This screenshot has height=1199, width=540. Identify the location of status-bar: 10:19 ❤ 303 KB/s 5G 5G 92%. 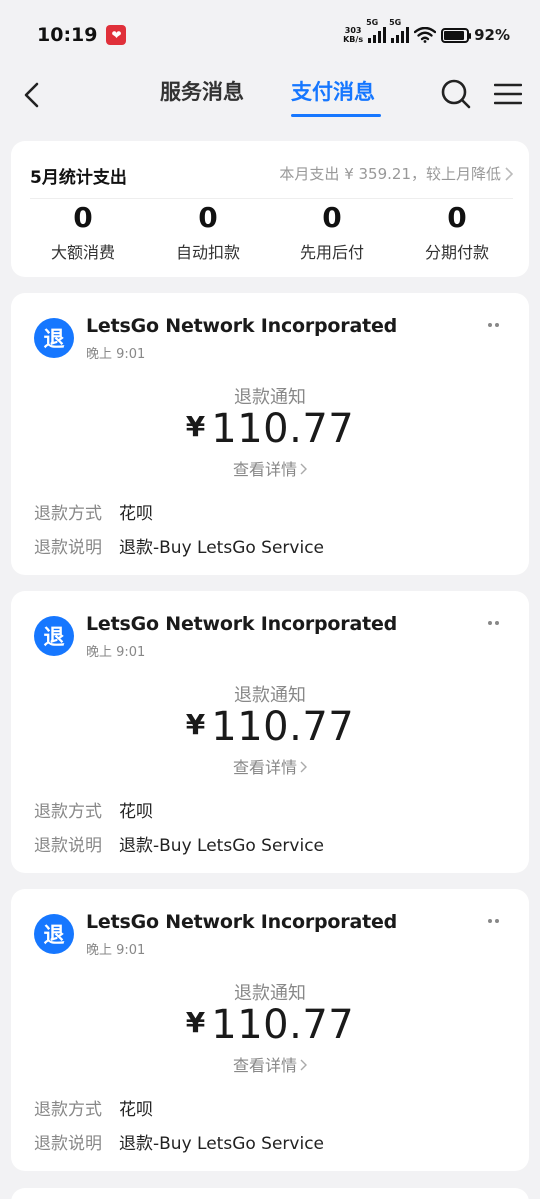
(270, 35).